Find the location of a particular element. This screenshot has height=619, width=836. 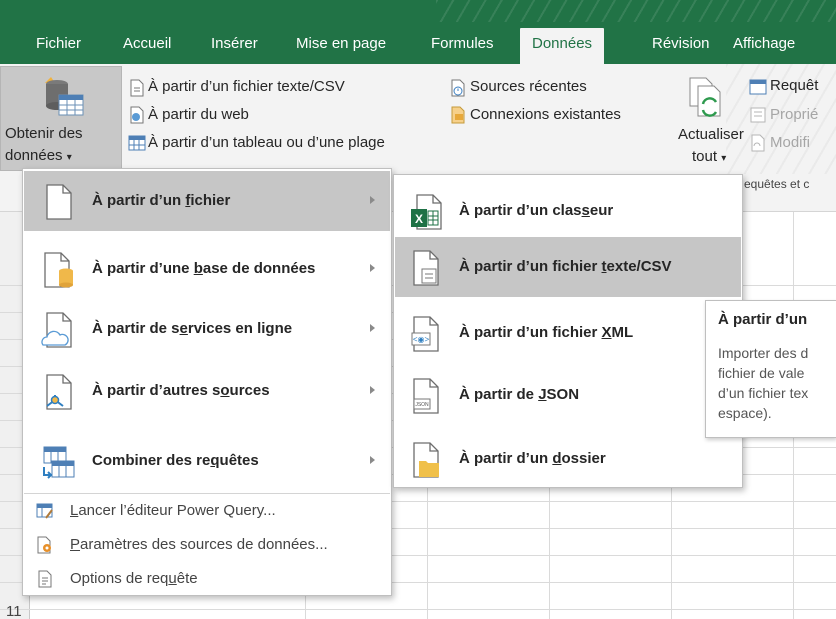

recent-sources-icon is located at coordinates (458, 88).